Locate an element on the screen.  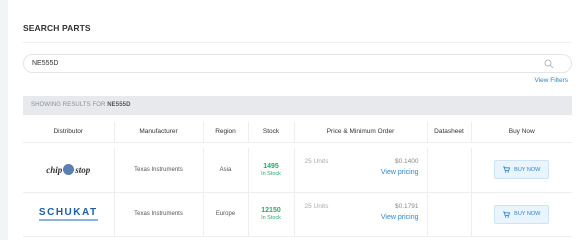
stock-cell: 12150 In Stock is located at coordinates (271, 214).